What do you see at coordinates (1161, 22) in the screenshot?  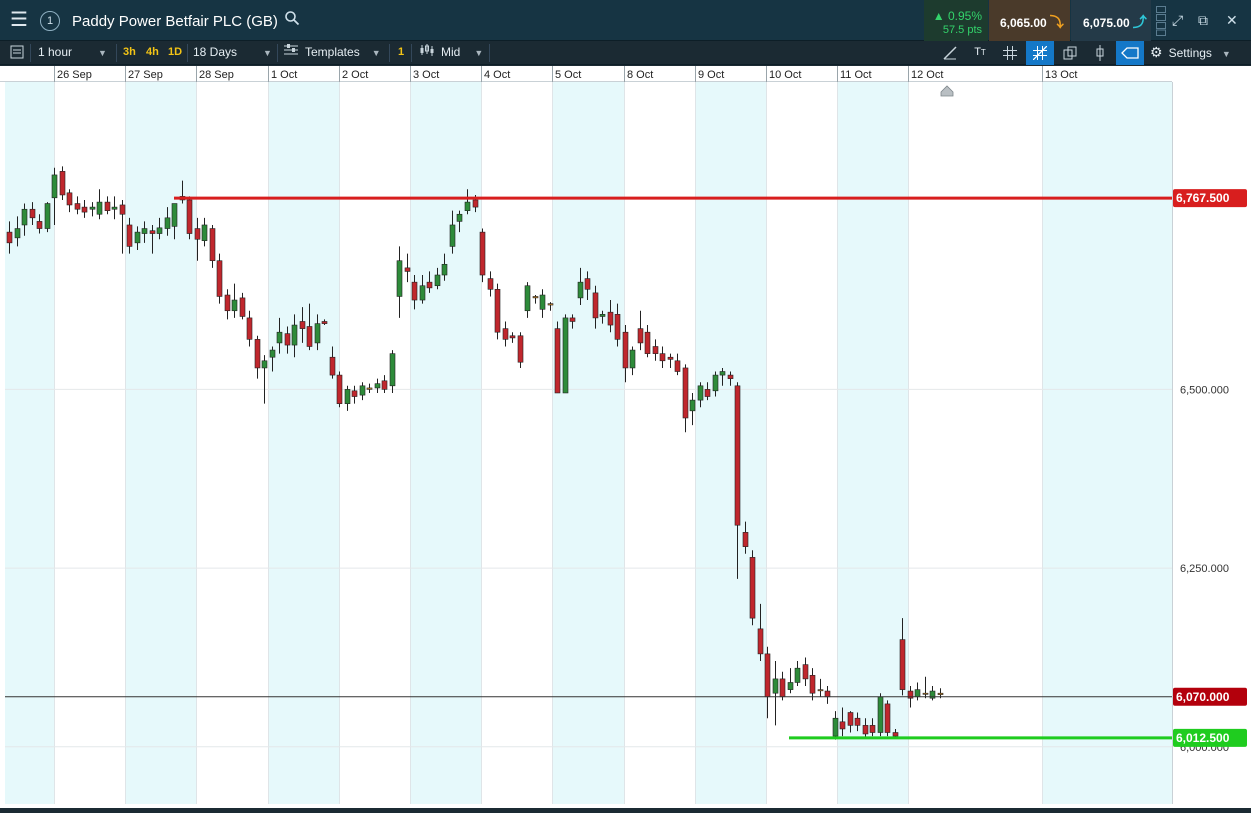 I see `depth-ladder-icon` at bounding box center [1161, 22].